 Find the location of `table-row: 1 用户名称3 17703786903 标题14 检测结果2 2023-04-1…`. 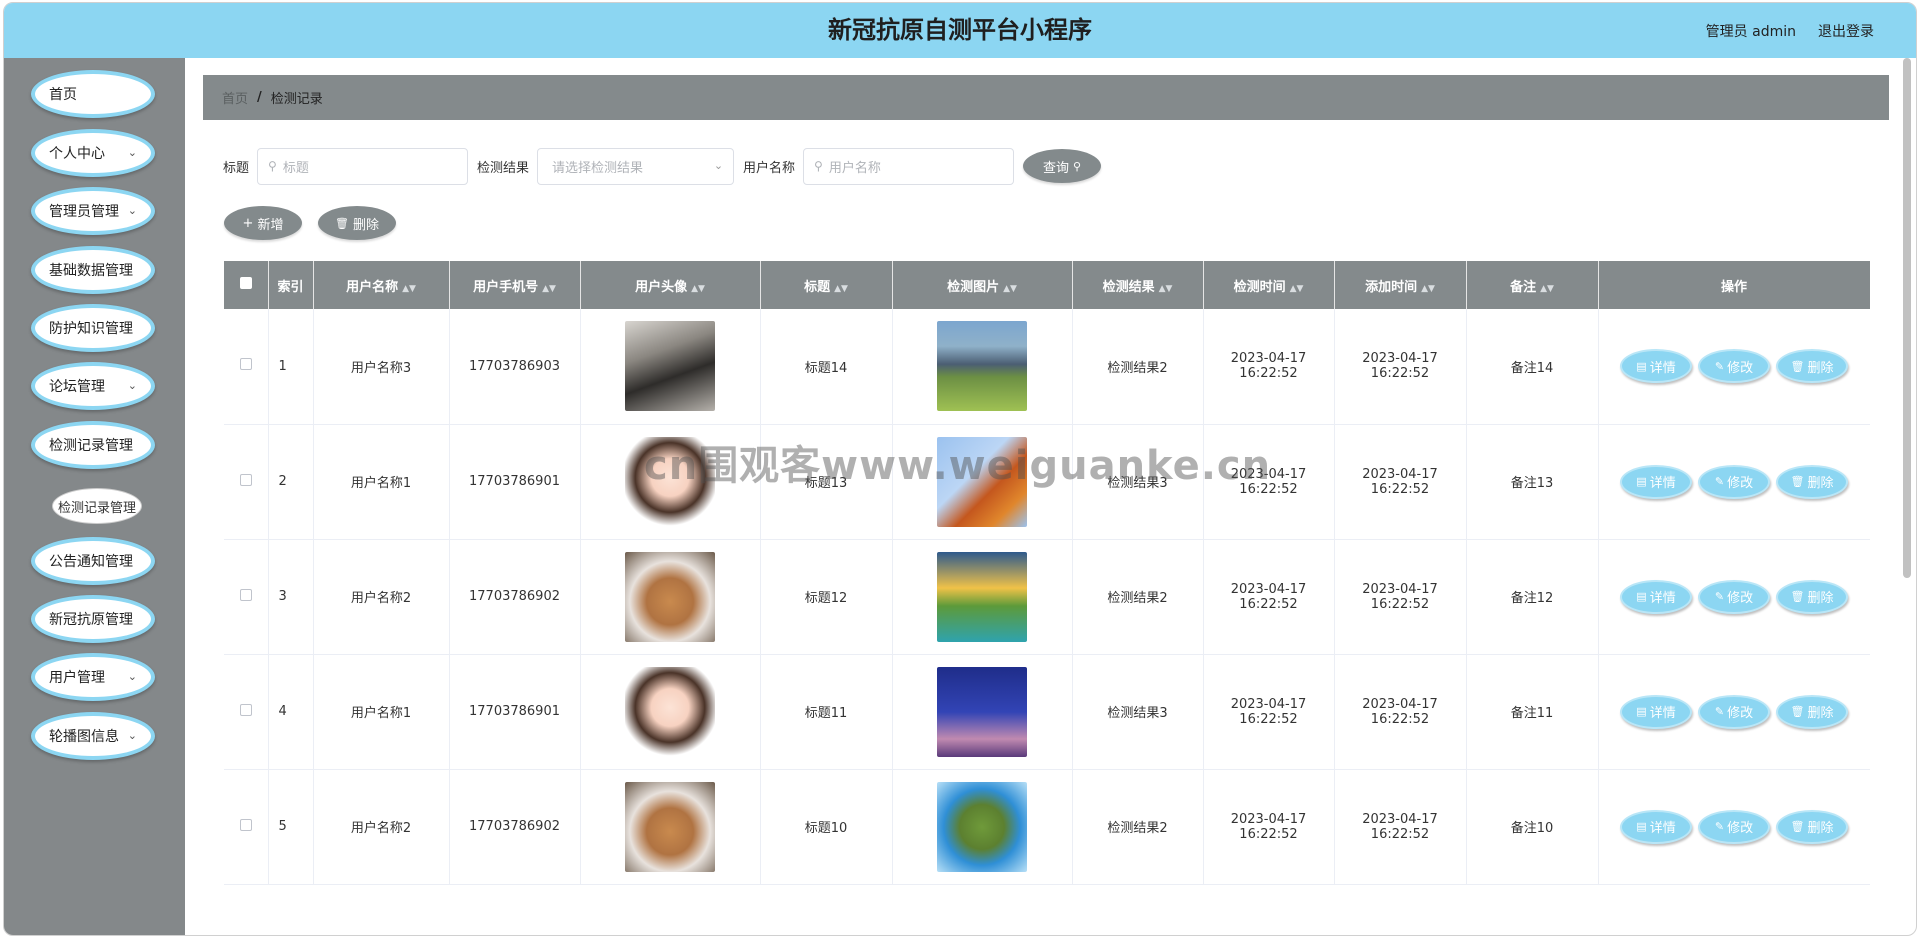

table-row: 1 用户名称3 17703786903 标题14 检测结果2 2023-04-1… is located at coordinates (1047, 367).